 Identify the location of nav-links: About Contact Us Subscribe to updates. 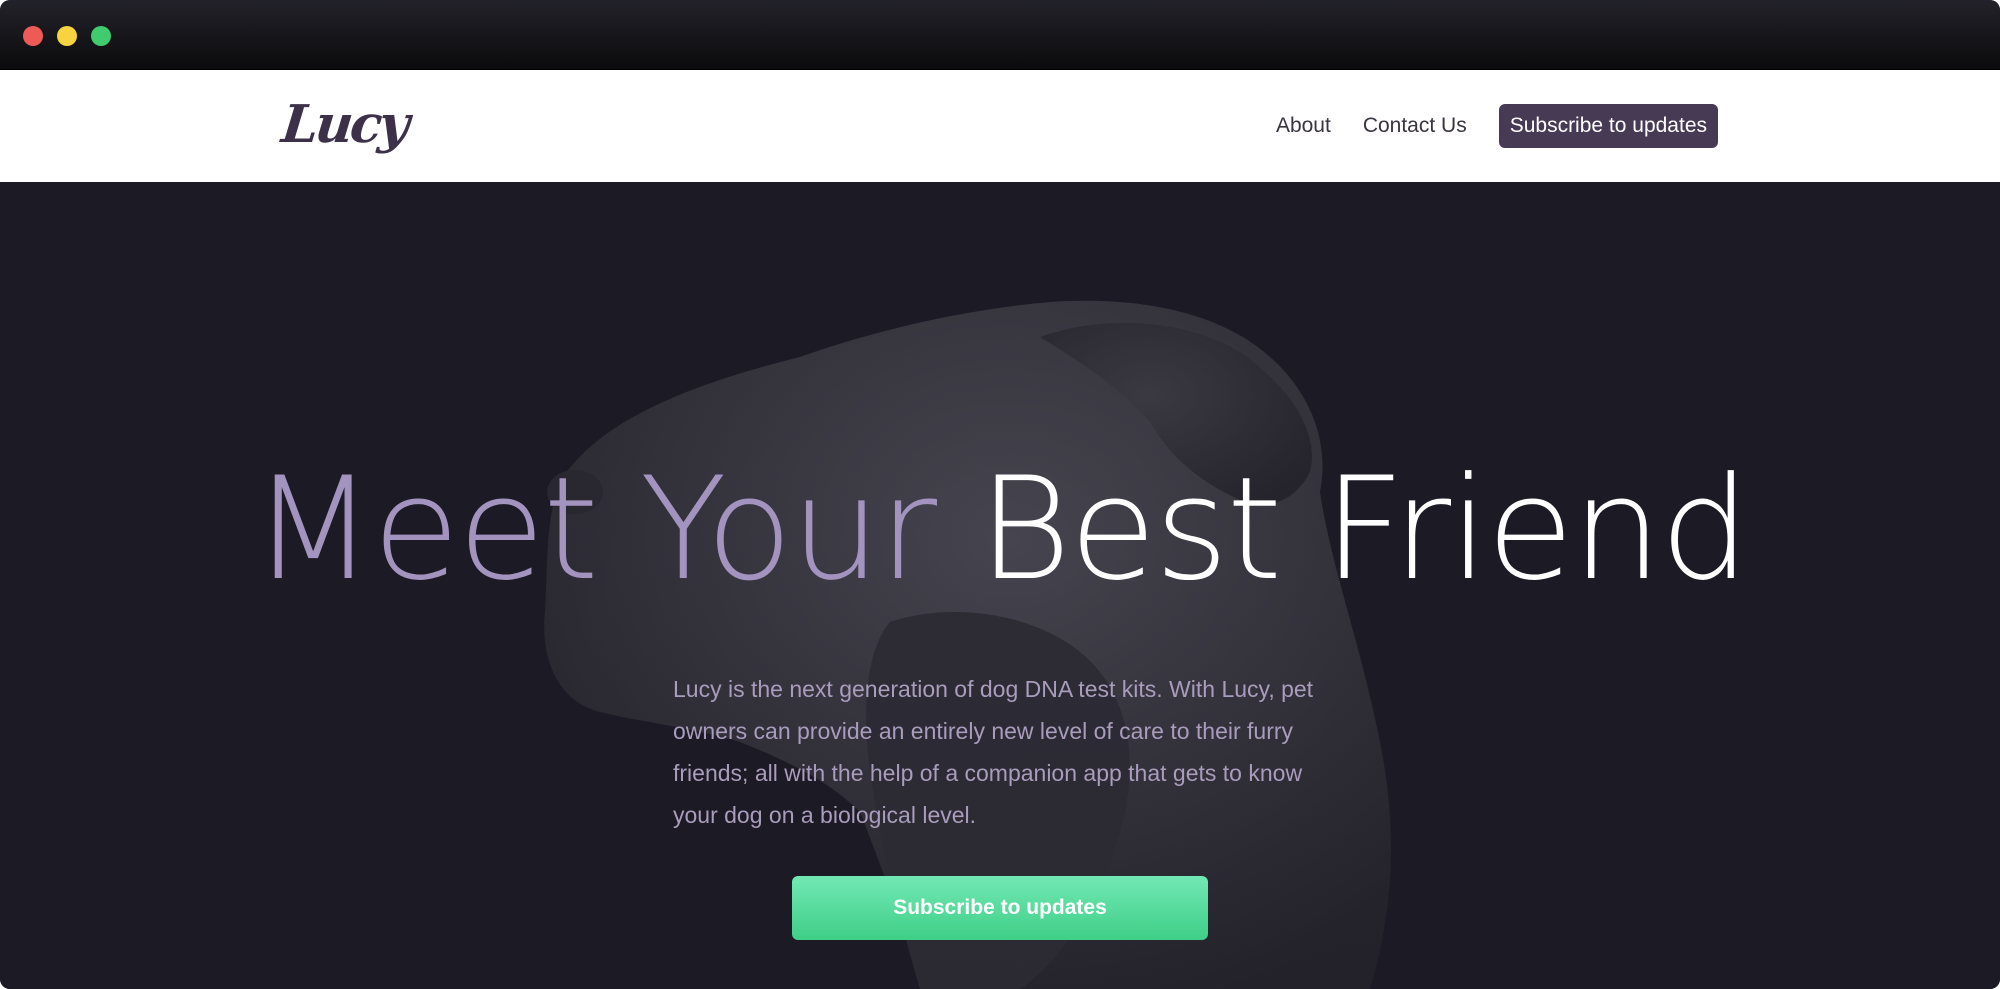
(1497, 126).